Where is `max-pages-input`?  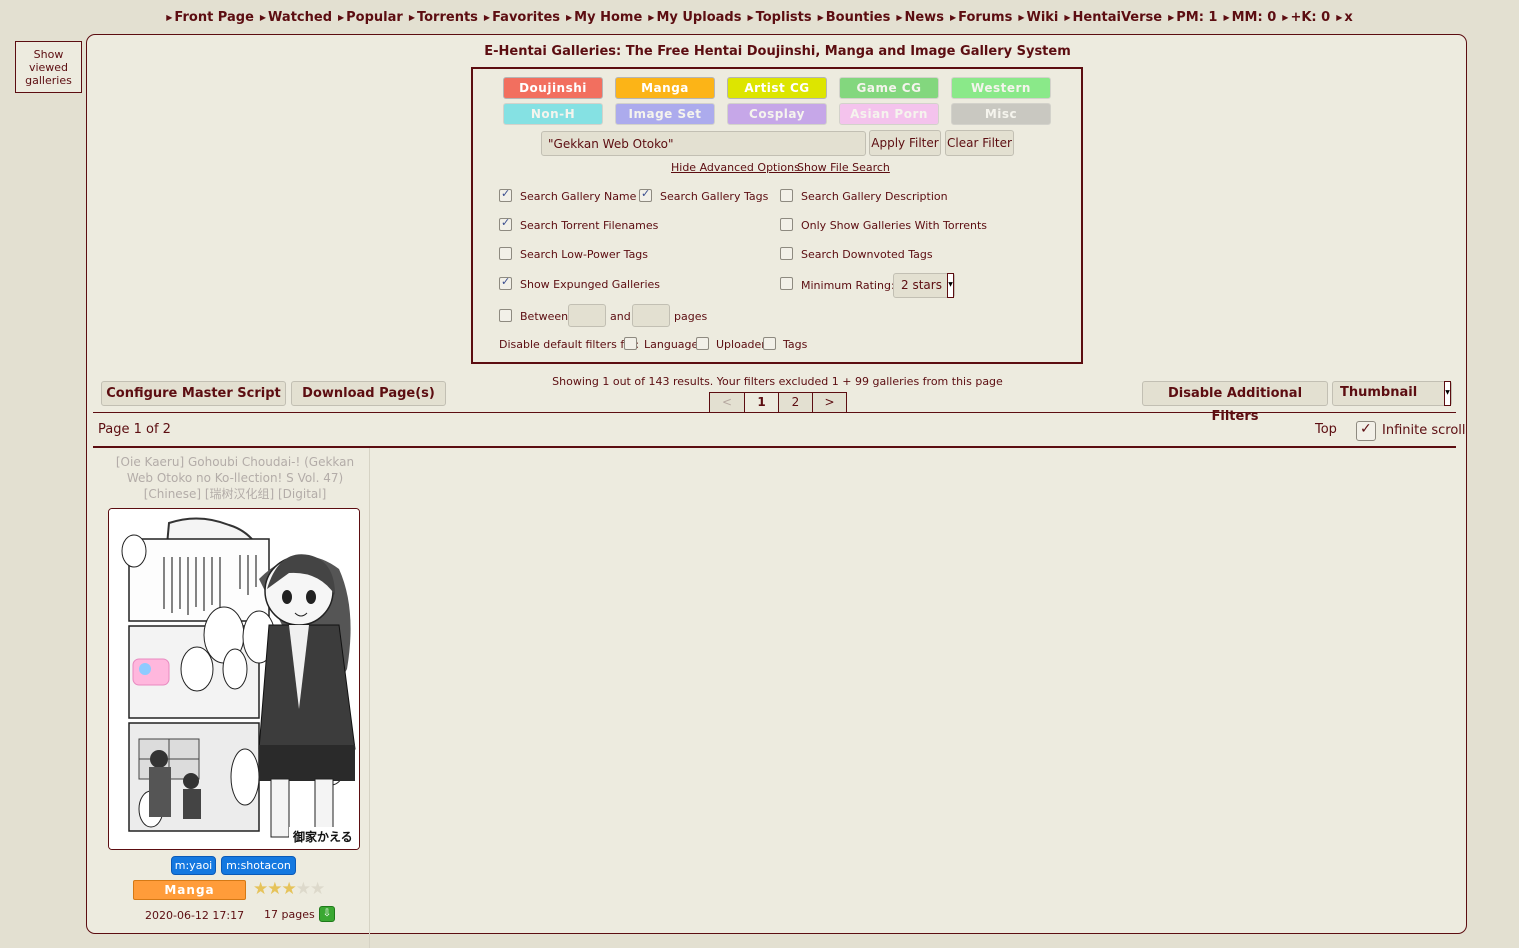
max-pages-input is located at coordinates (651, 315).